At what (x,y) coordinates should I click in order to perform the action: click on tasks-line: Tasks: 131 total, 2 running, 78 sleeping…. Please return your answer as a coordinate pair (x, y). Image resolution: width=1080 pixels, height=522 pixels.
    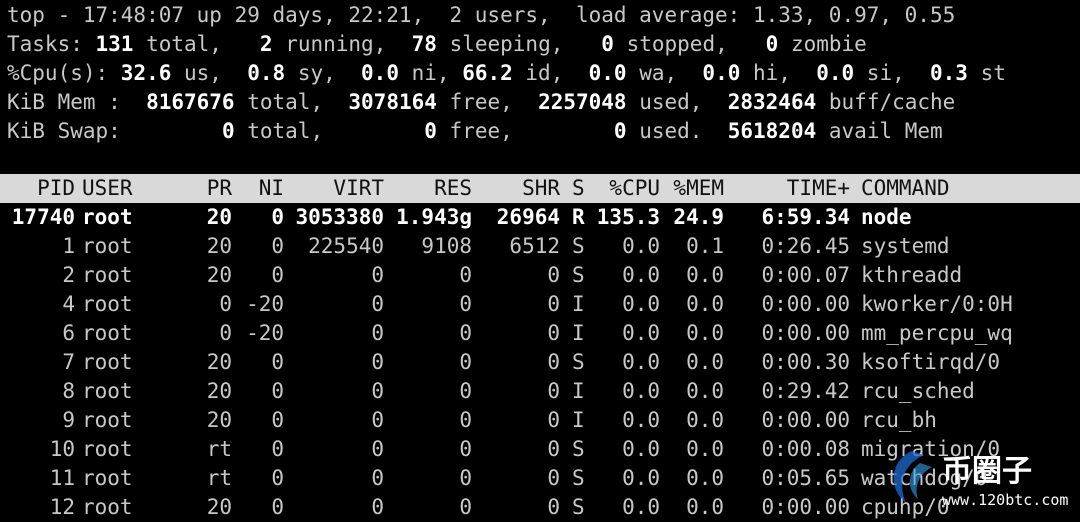
    Looking at the image, I should click on (437, 44).